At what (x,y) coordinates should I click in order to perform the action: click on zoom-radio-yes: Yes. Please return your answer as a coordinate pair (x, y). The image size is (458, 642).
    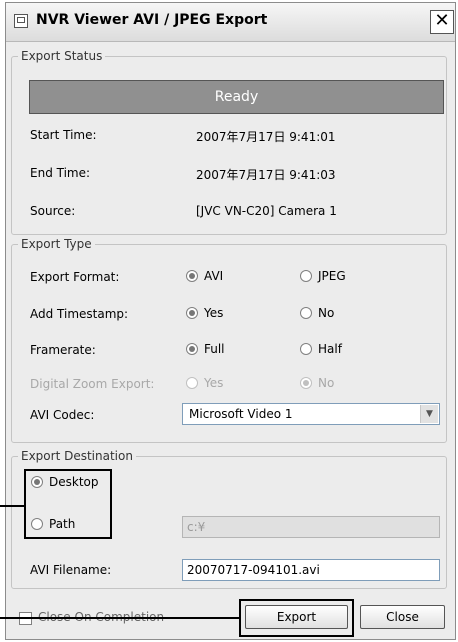
    Looking at the image, I should click on (204, 383).